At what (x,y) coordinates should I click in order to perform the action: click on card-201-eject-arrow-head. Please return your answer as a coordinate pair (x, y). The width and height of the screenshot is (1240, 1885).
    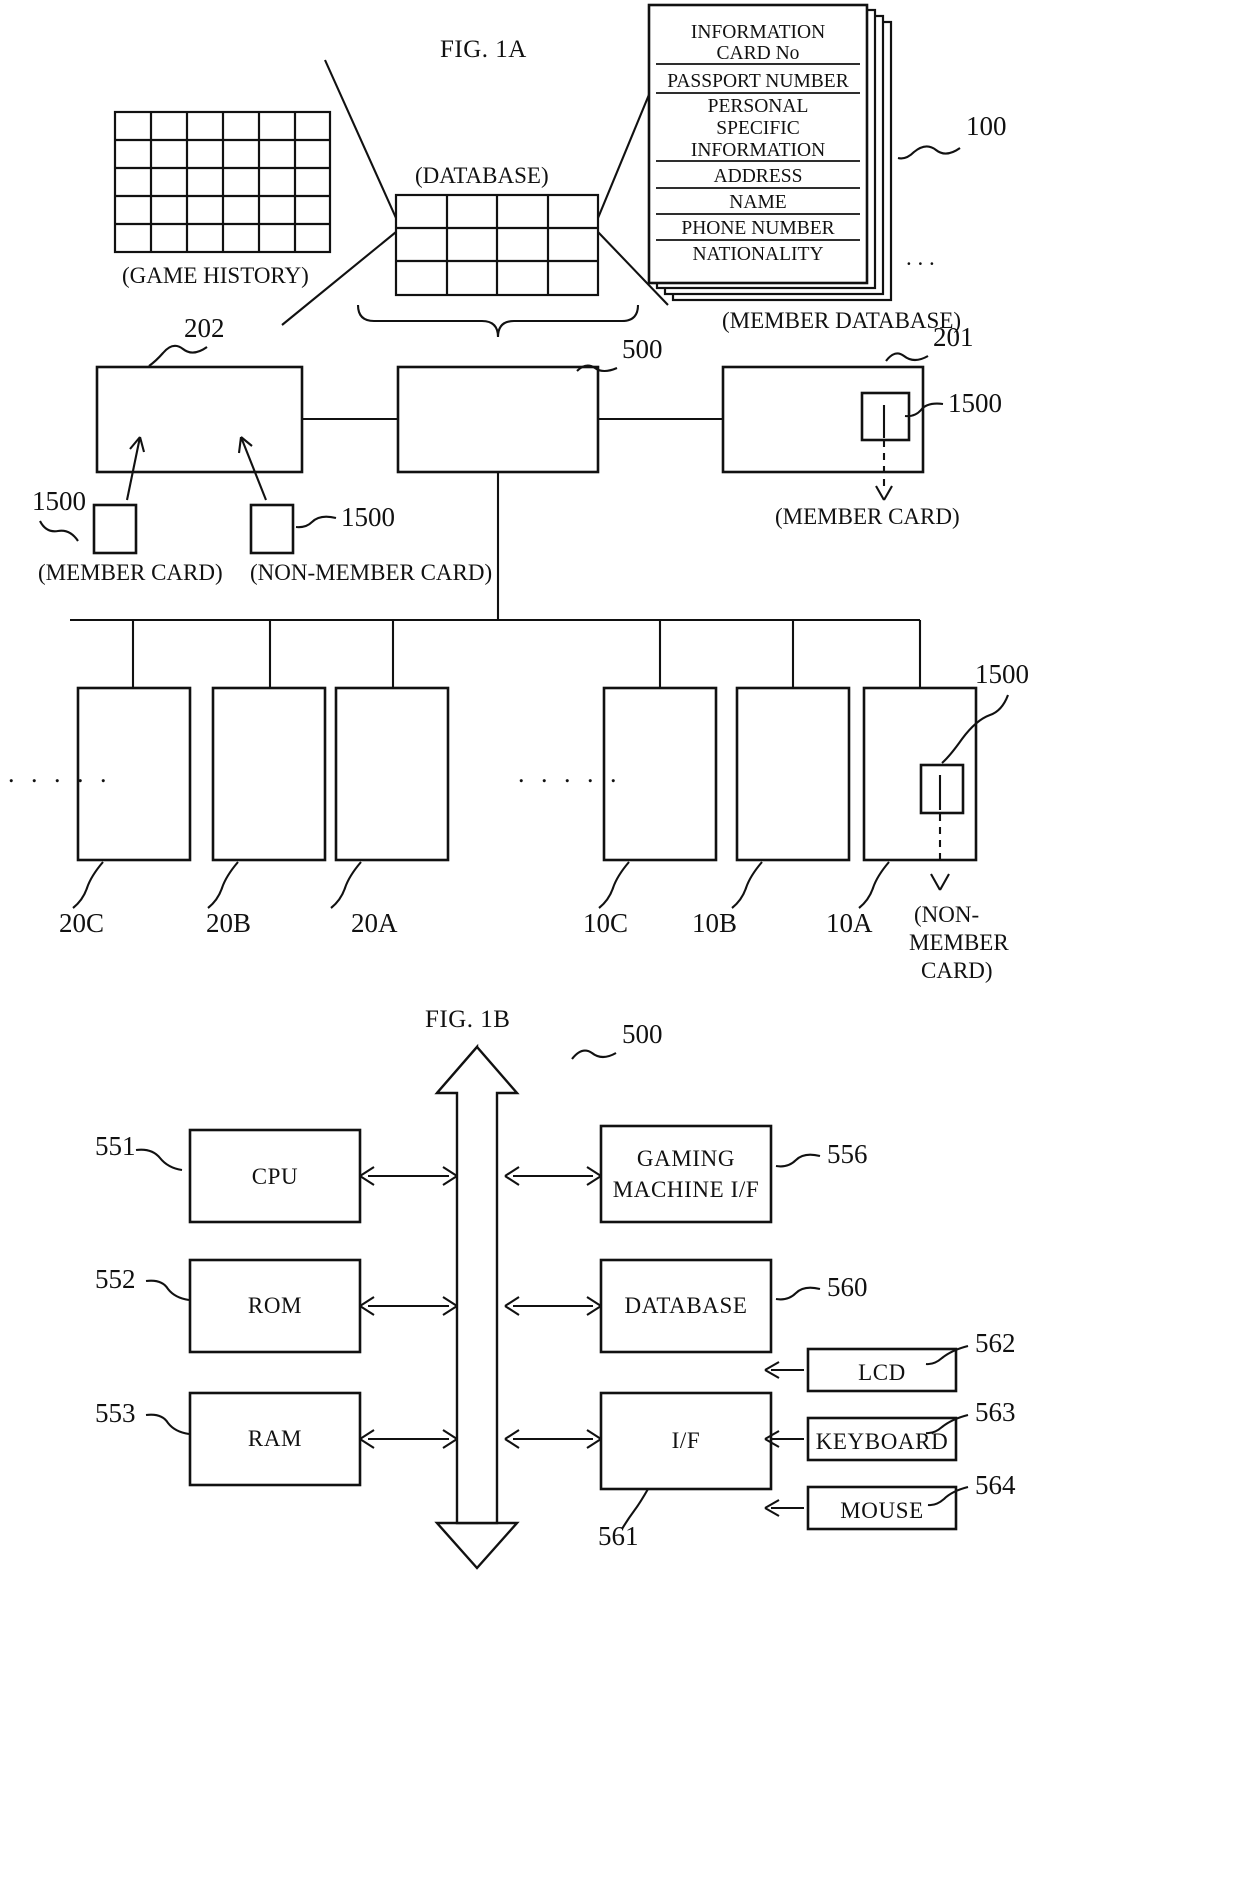
    Looking at the image, I should click on (884, 493).